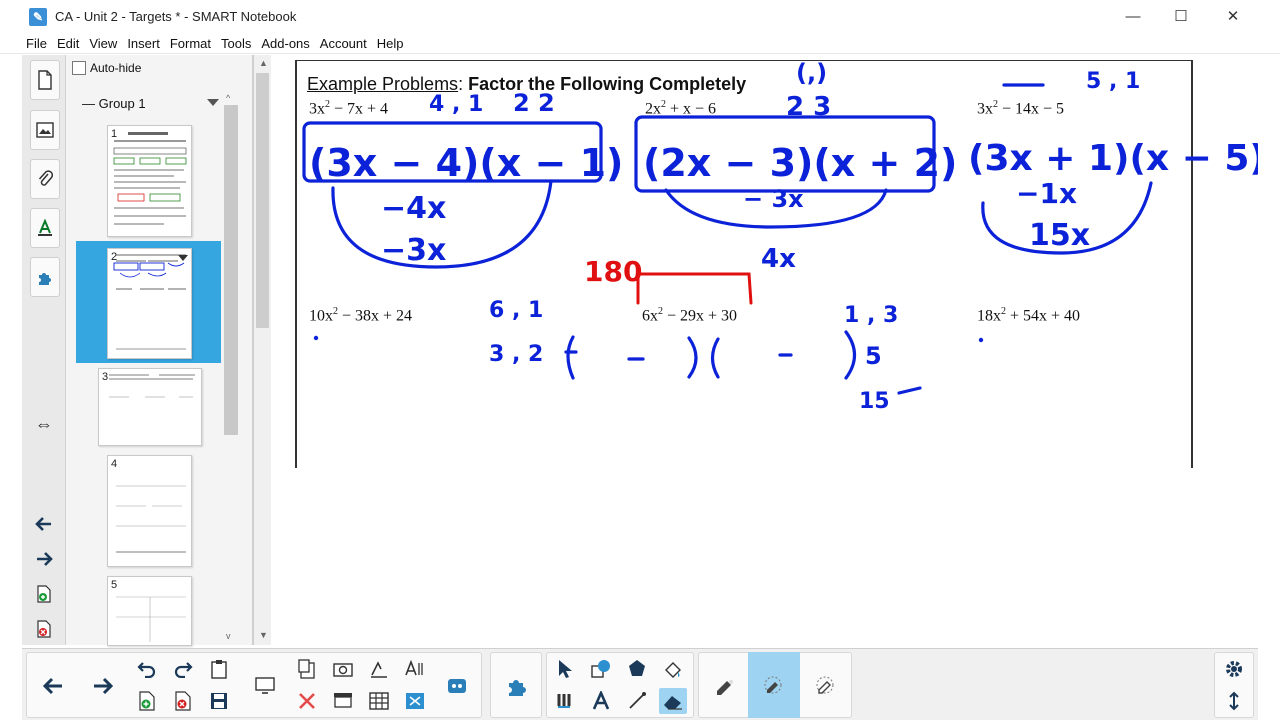 This screenshot has width=1280, height=720. Describe the element at coordinates (219, 701) in the screenshot. I see `save-icon` at that location.